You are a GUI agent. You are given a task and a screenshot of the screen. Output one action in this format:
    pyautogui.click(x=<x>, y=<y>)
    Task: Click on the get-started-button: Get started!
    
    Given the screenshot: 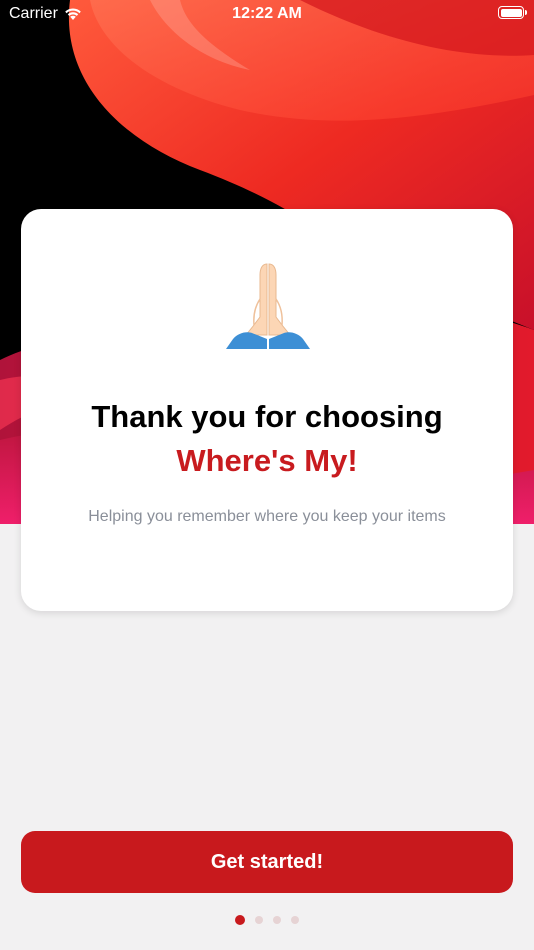 What is the action you would take?
    pyautogui.click(x=267, y=862)
    